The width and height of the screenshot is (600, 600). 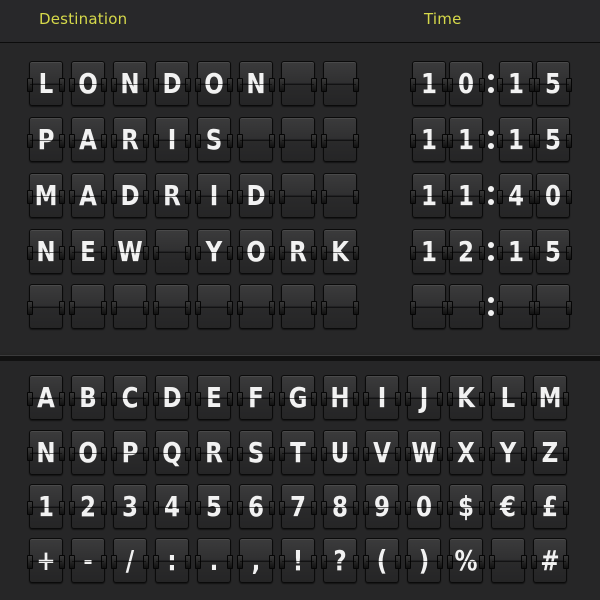 I want to click on charset-tile: V, so click(x=382, y=452).